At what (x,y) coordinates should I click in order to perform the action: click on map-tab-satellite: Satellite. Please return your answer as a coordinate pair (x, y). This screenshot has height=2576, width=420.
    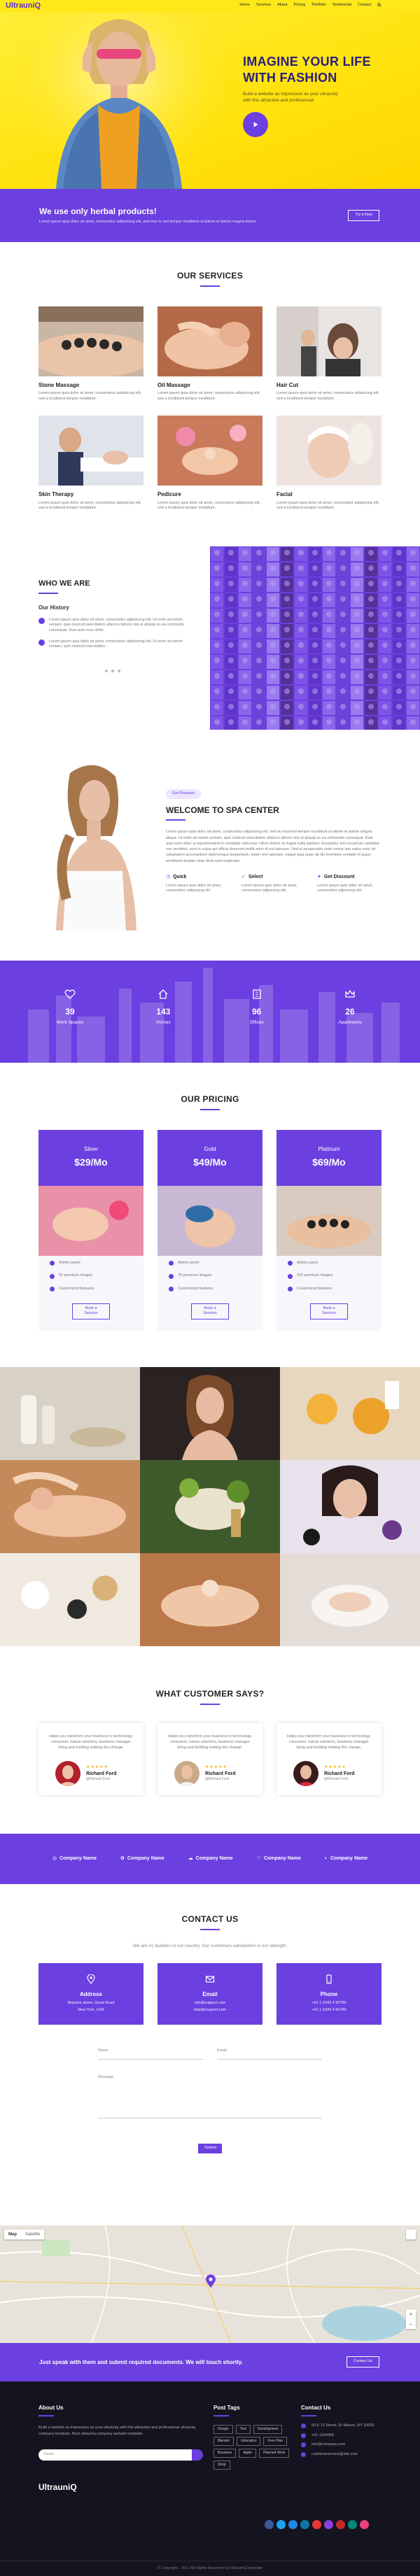
    Looking at the image, I should click on (32, 2234).